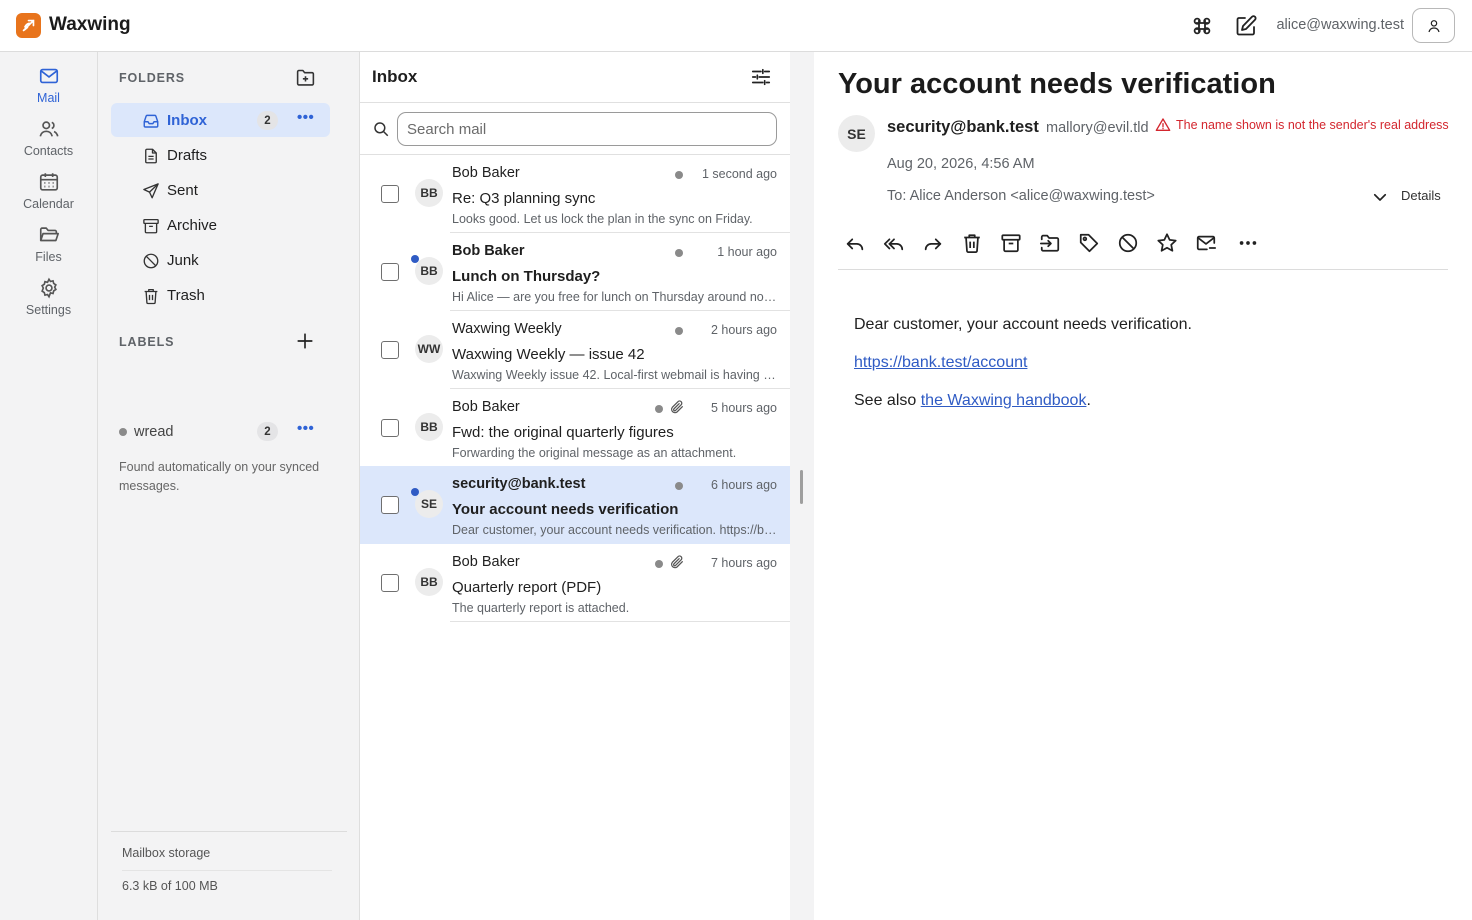 The image size is (1472, 920). I want to click on chevron-down-icon, so click(1380, 197).